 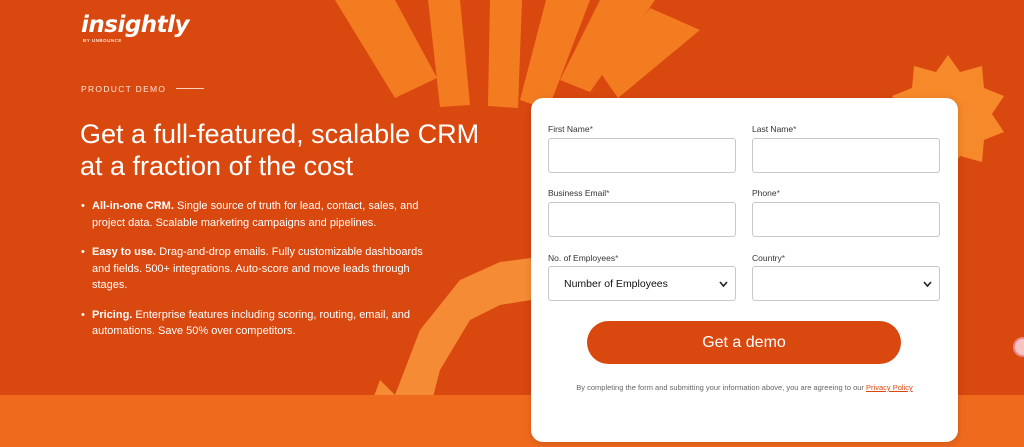 What do you see at coordinates (846, 283) in the screenshot?
I see `country-select` at bounding box center [846, 283].